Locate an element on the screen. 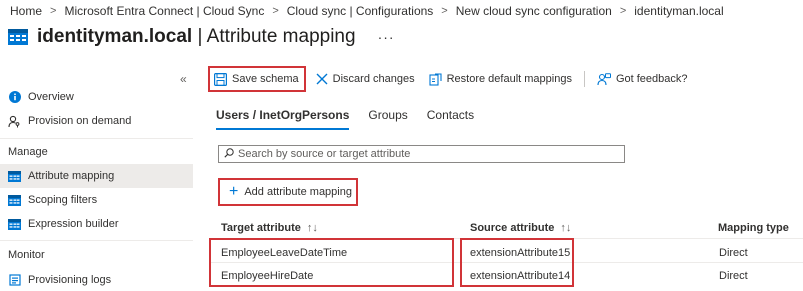 The image size is (803, 291). page-title-bold: identityman.local is located at coordinates (115, 36).